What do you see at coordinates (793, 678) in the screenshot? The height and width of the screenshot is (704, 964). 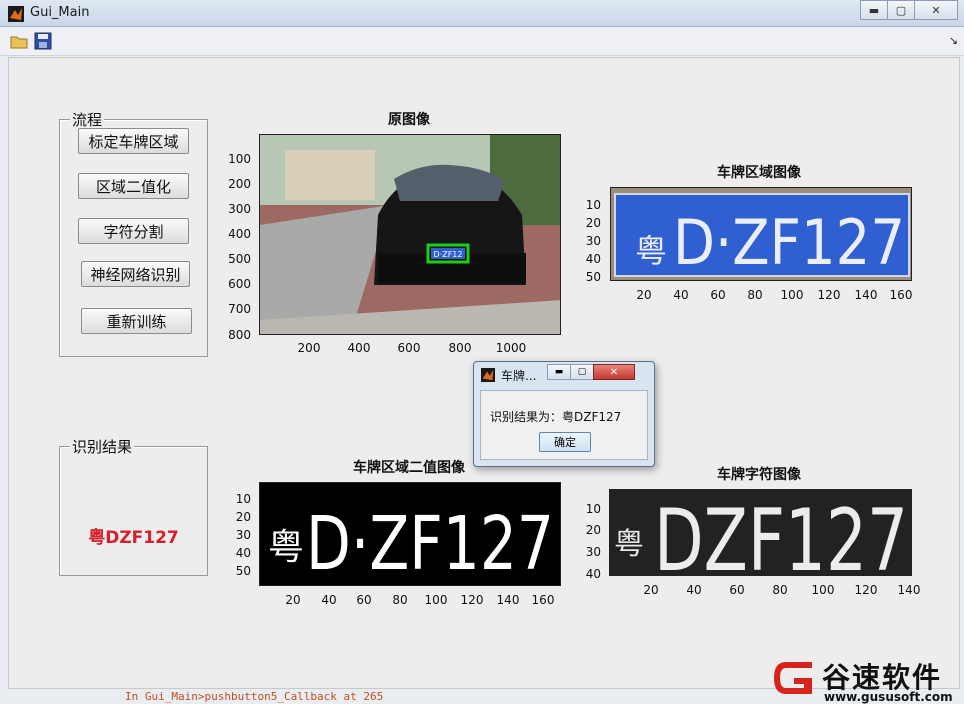 I see `gususoft-logo-icon` at bounding box center [793, 678].